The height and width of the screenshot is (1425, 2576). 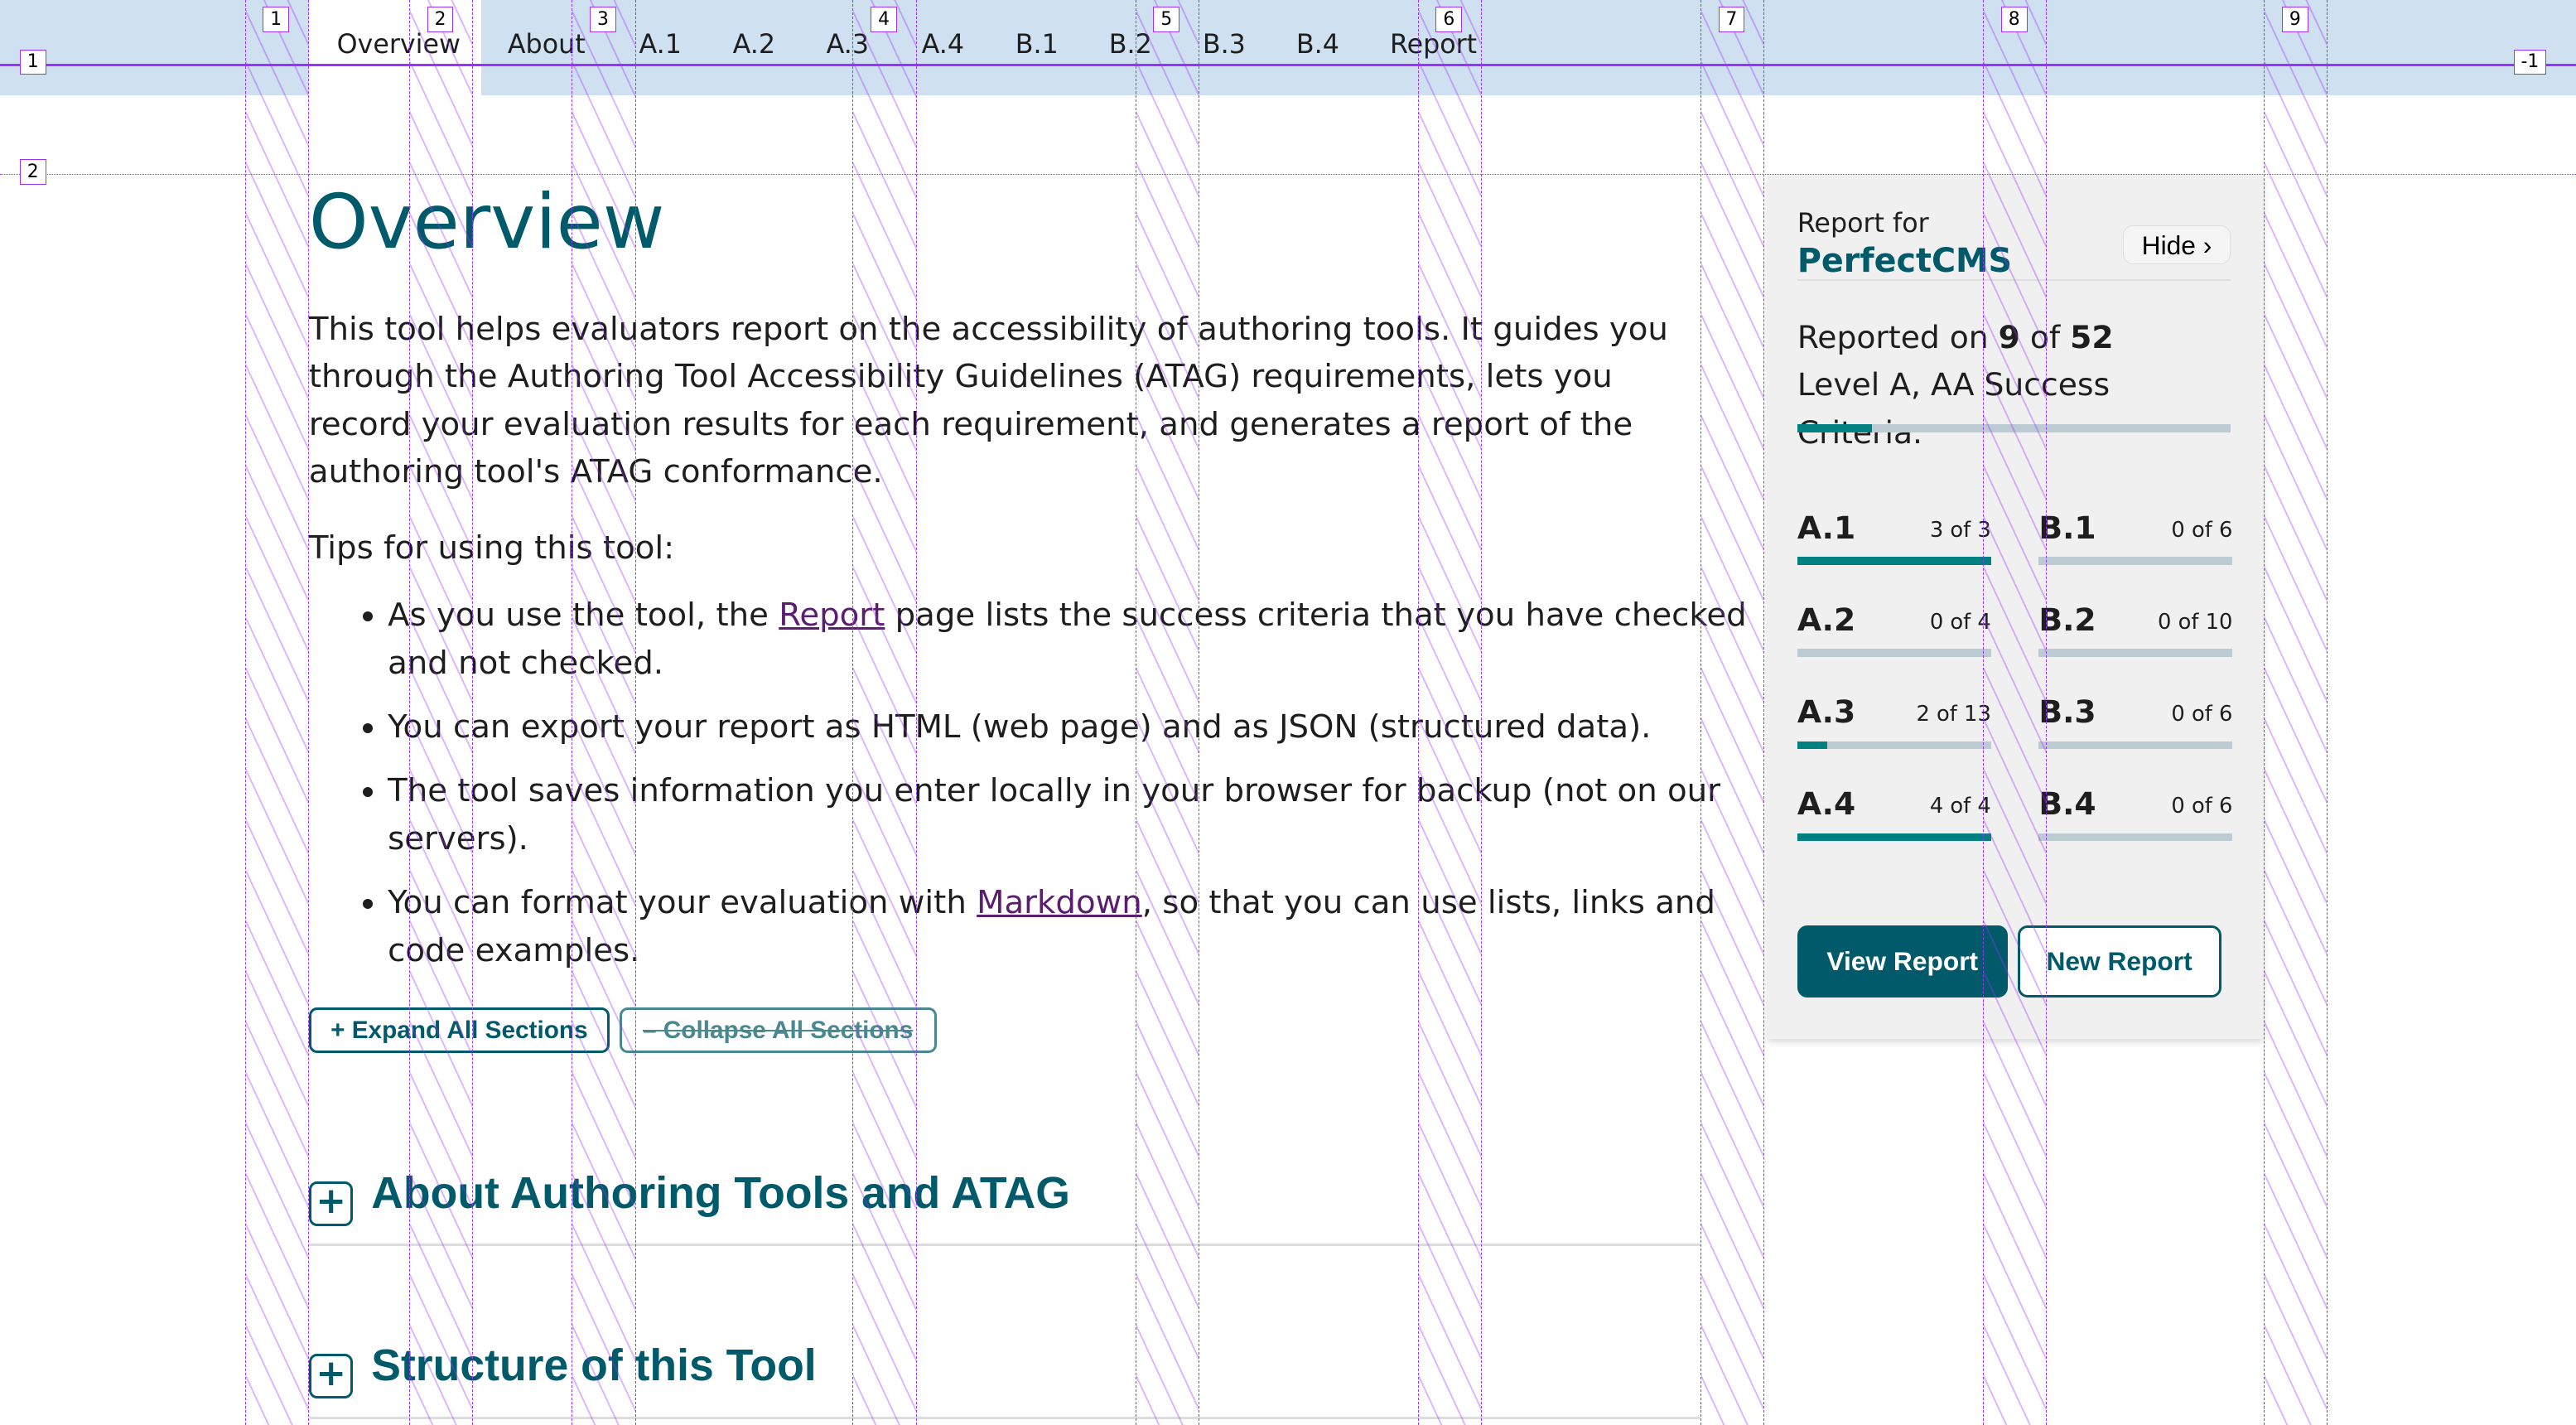 What do you see at coordinates (832, 615) in the screenshot?
I see `report-link: Report` at bounding box center [832, 615].